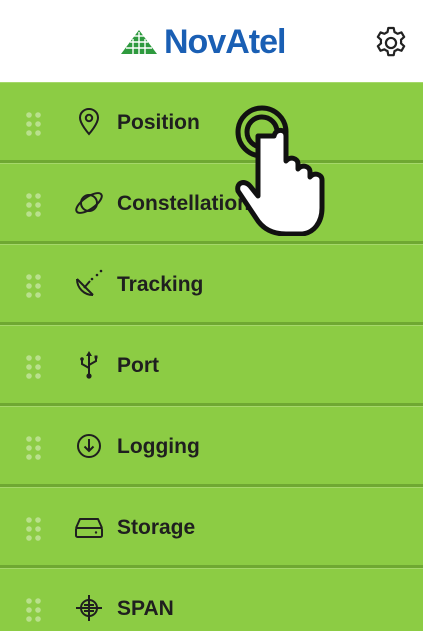 The width and height of the screenshot is (423, 631). What do you see at coordinates (211, 446) in the screenshot?
I see `menu-item-logging: Logging` at bounding box center [211, 446].